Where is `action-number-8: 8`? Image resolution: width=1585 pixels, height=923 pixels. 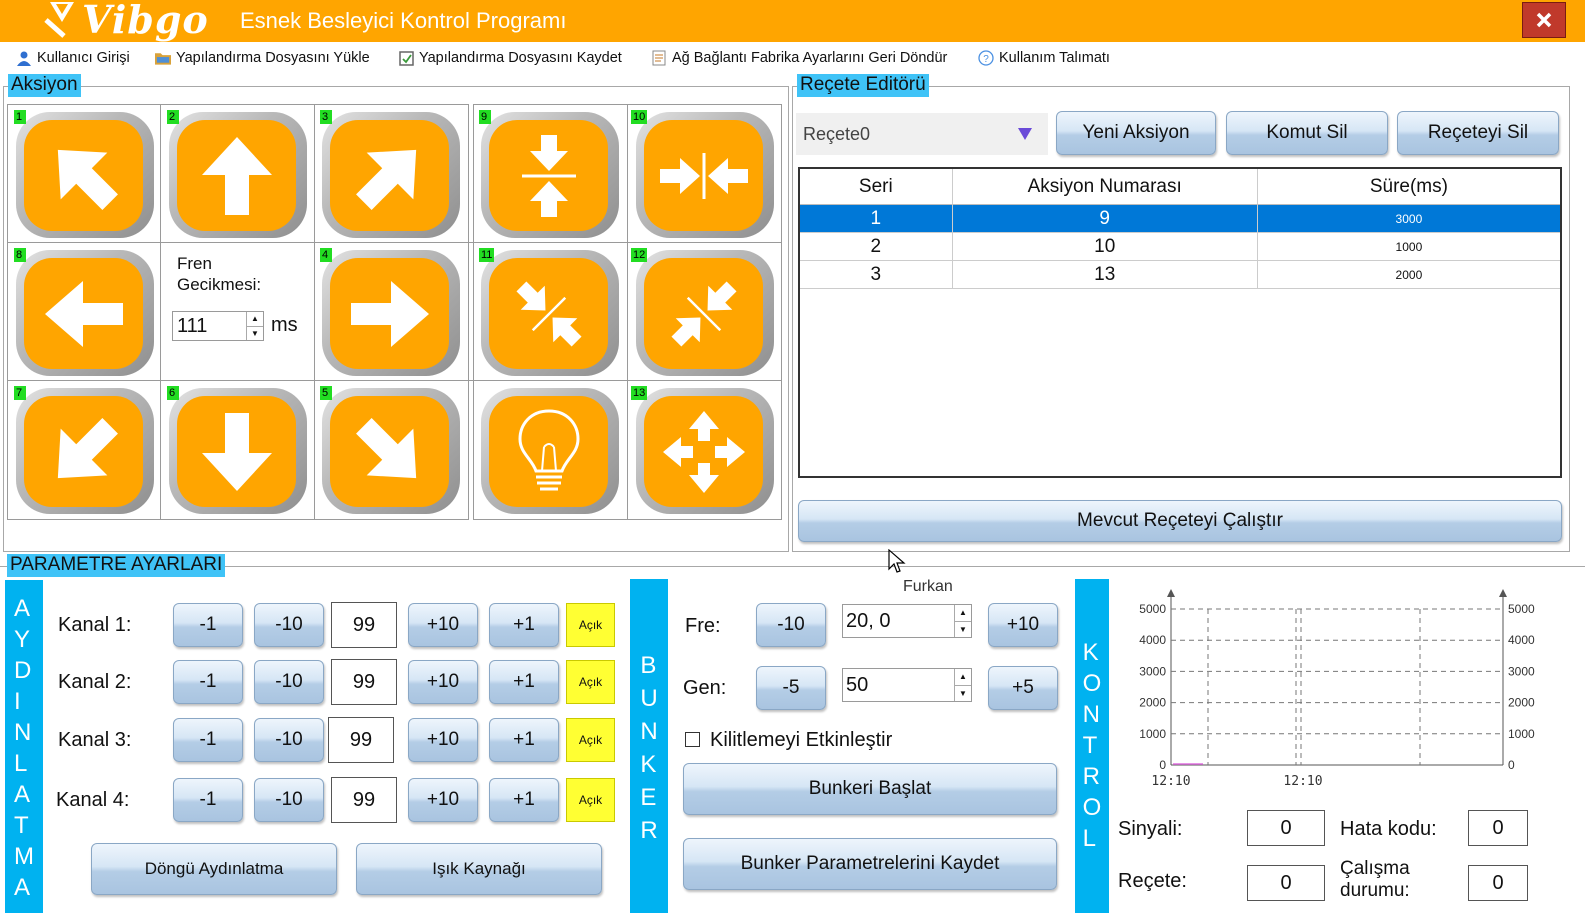
action-number-8: 8 is located at coordinates (20, 255).